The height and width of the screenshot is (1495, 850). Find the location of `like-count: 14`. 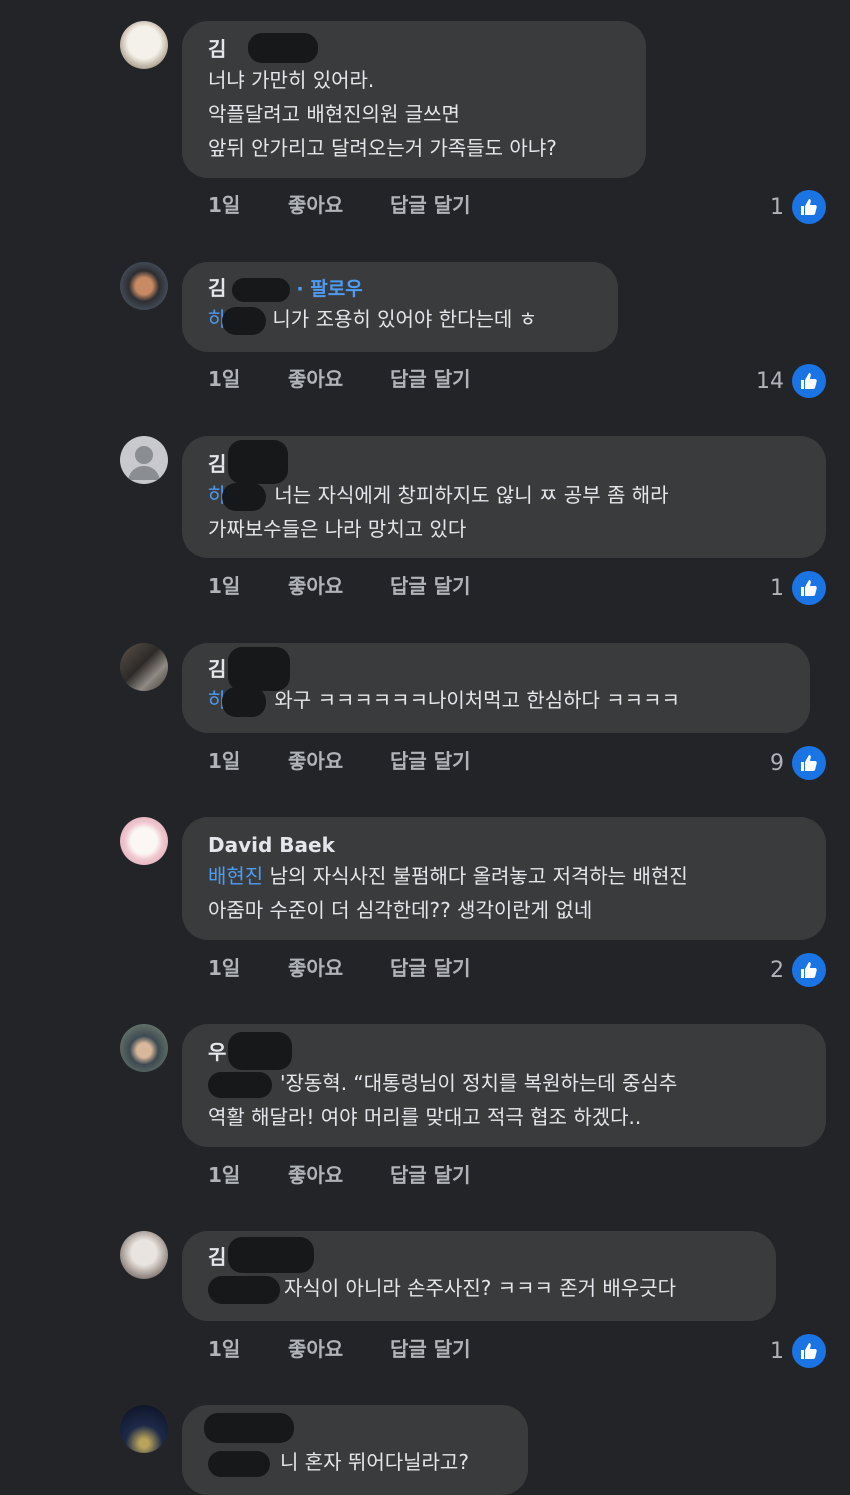

like-count: 14 is located at coordinates (770, 381).